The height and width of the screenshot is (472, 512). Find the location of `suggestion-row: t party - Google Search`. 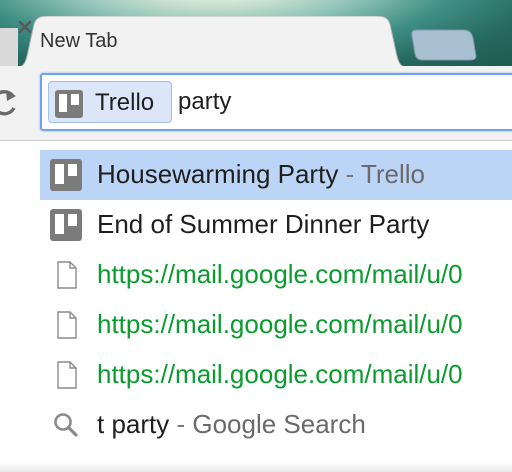

suggestion-row: t party - Google Search is located at coordinates (276, 425).